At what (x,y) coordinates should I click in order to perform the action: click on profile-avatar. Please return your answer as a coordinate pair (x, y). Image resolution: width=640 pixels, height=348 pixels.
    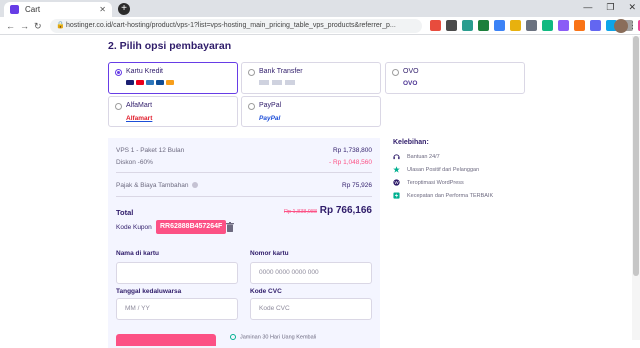
    Looking at the image, I should click on (621, 26).